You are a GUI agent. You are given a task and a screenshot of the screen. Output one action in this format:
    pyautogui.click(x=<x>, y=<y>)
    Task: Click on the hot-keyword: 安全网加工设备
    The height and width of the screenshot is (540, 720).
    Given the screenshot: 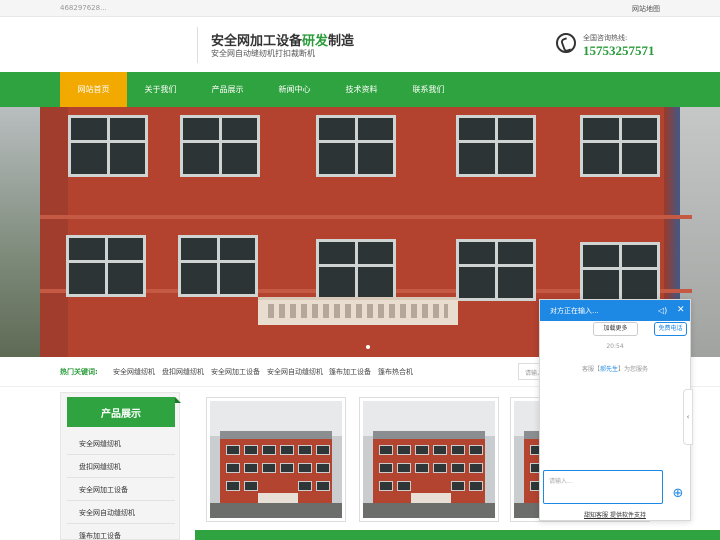 What is the action you would take?
    pyautogui.click(x=235, y=372)
    